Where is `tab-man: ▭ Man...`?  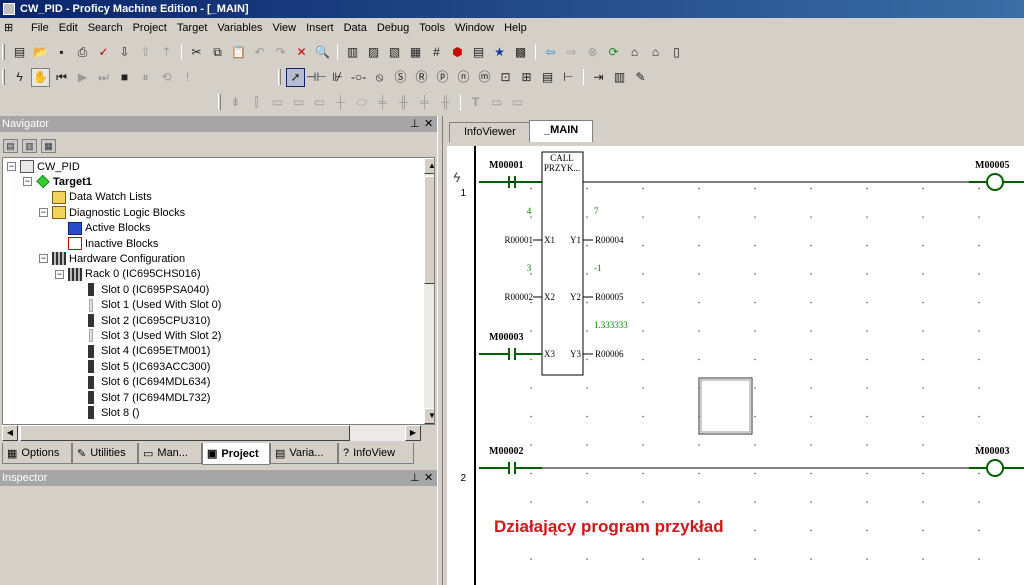
tab-man: ▭ Man... is located at coordinates (170, 453).